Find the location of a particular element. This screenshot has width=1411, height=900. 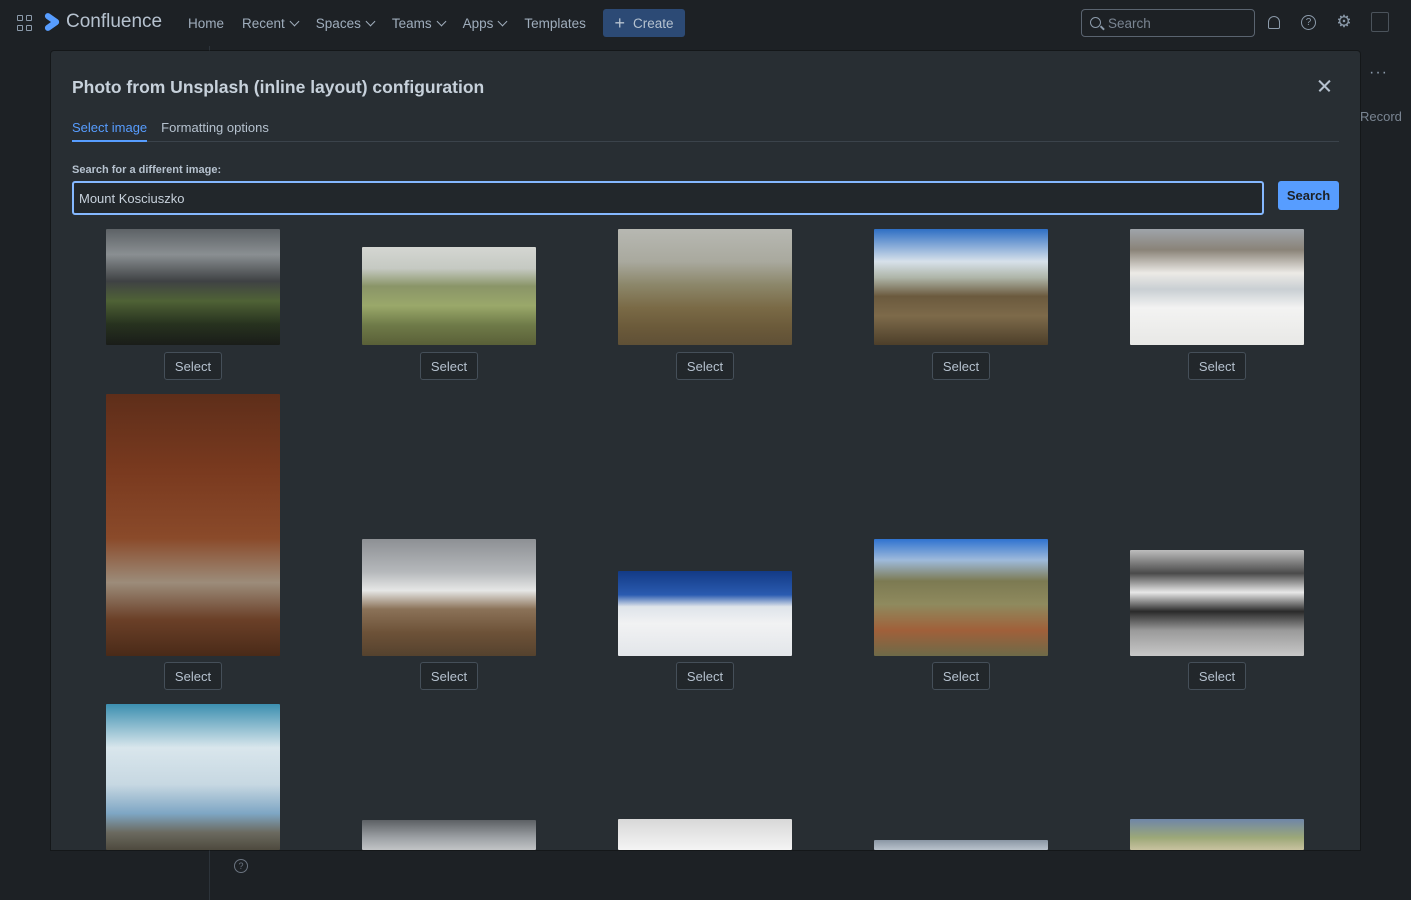

nav-apps-label: Apps is located at coordinates (478, 23).